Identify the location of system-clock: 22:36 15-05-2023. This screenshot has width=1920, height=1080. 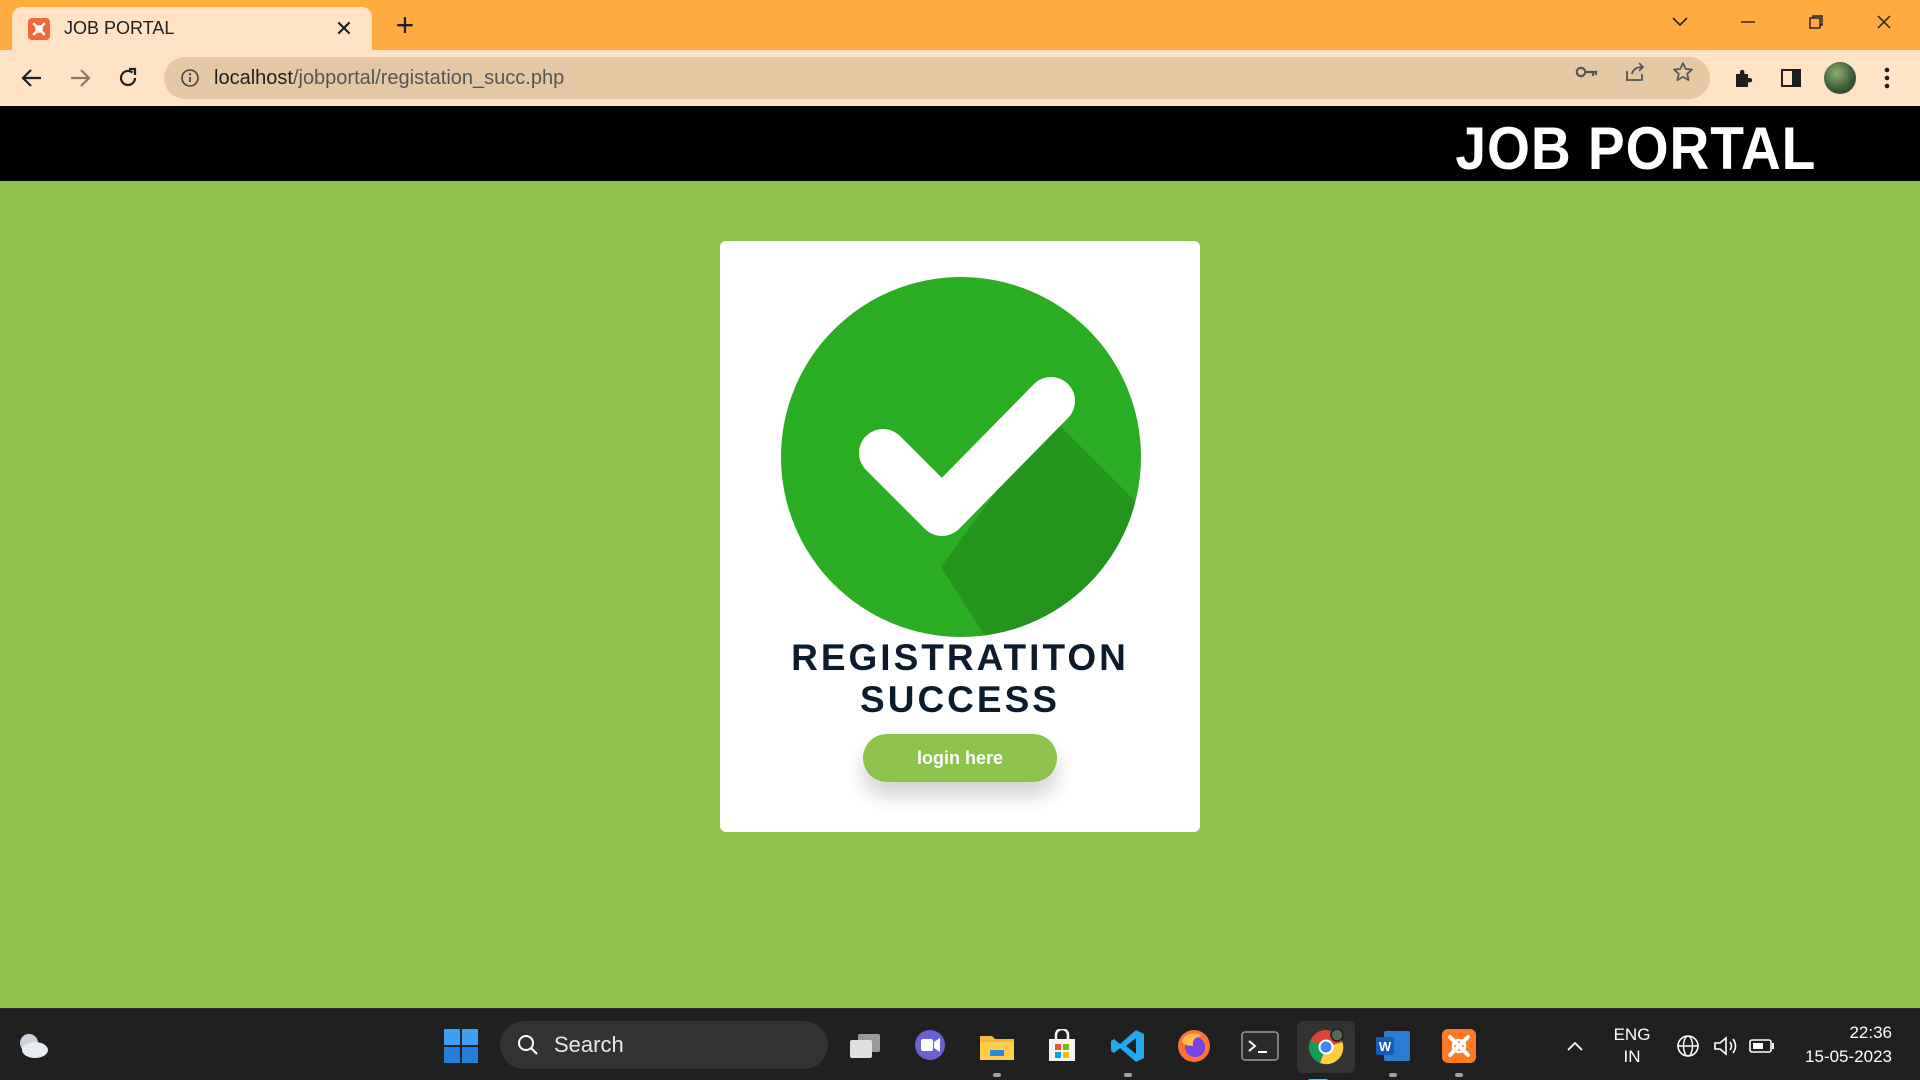
(1848, 1045).